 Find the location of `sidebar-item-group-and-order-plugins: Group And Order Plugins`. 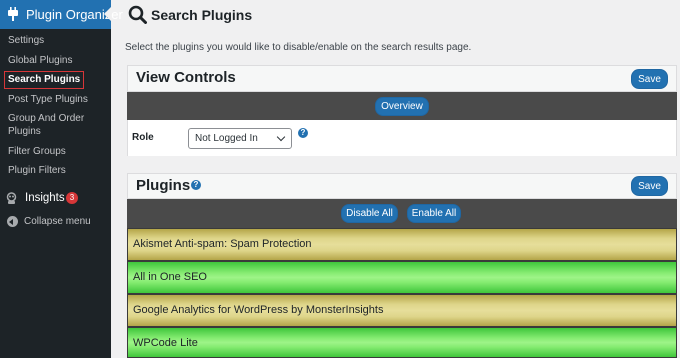

sidebar-item-group-and-order-plugins: Group And Order Plugins is located at coordinates (45, 125).